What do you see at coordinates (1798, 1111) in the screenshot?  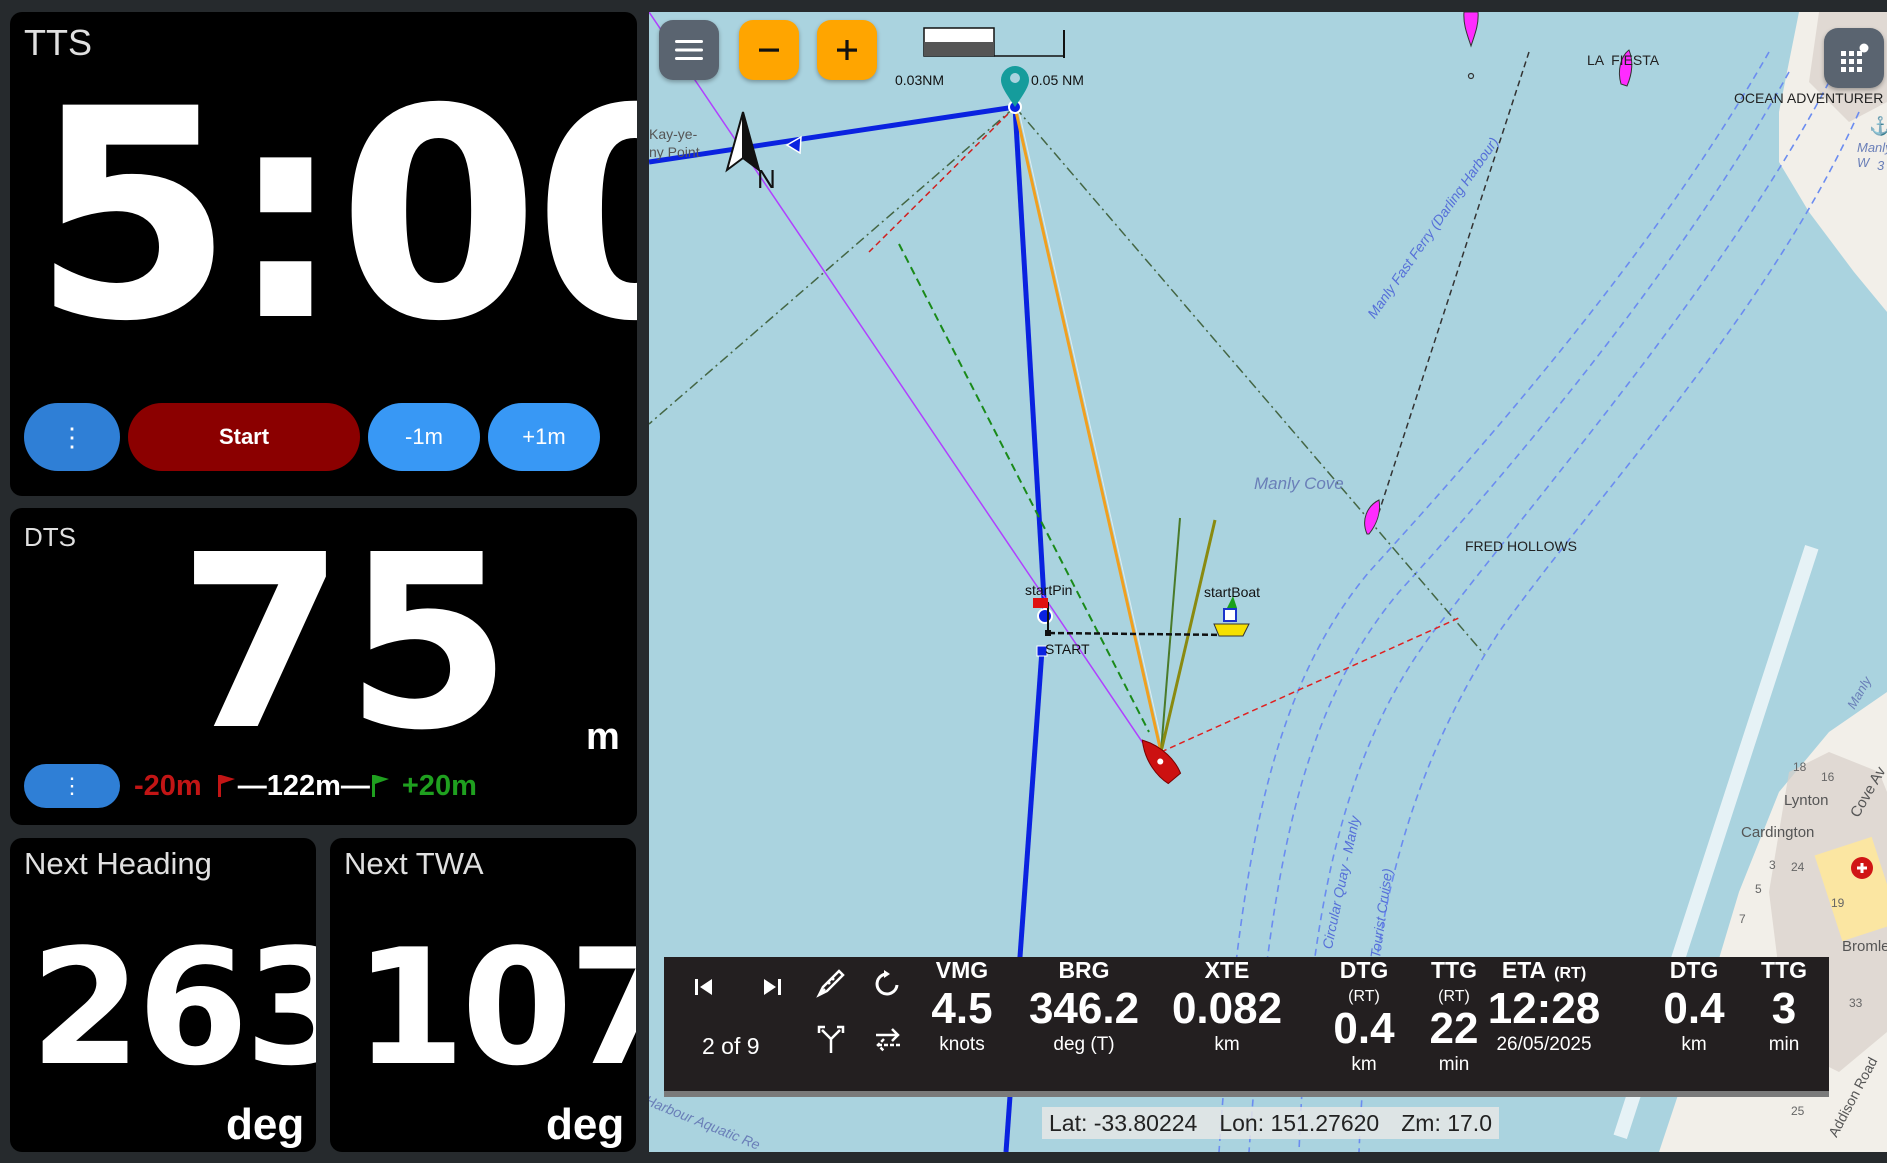 I see `house-number: 25` at bounding box center [1798, 1111].